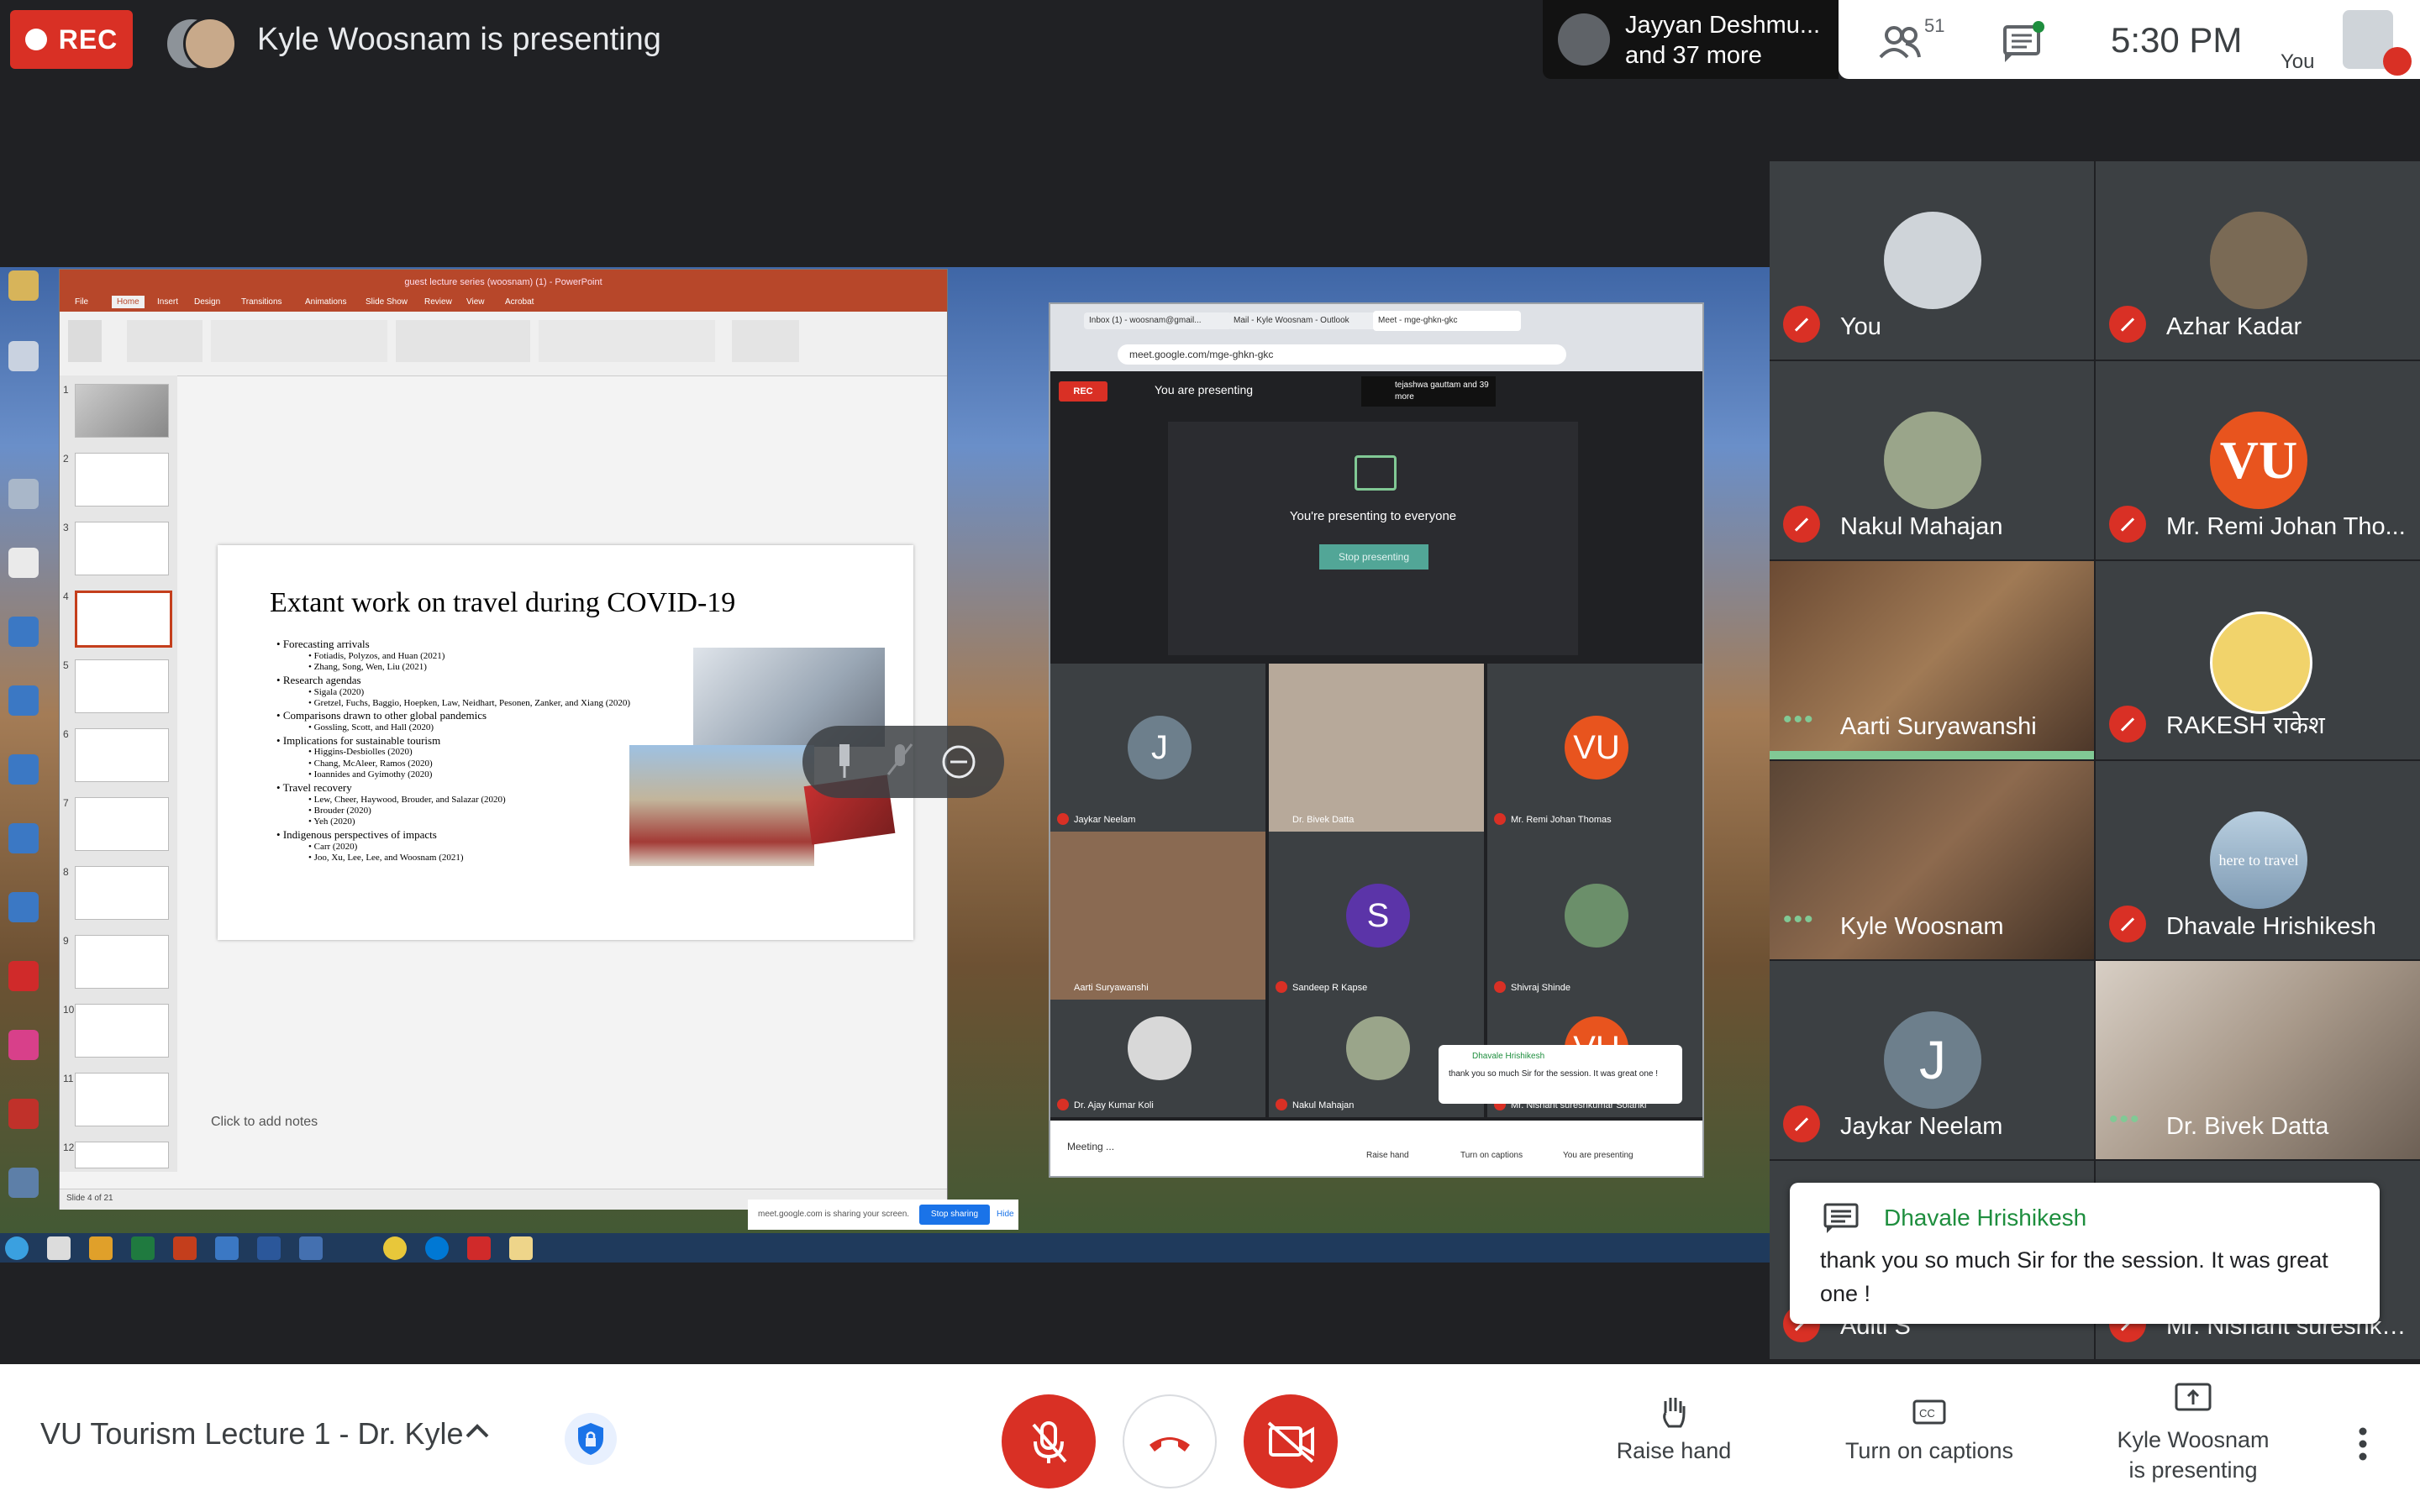 The height and width of the screenshot is (1512, 2420). What do you see at coordinates (1932, 460) in the screenshot?
I see `participant-tile: Nakul Mahajan` at bounding box center [1932, 460].